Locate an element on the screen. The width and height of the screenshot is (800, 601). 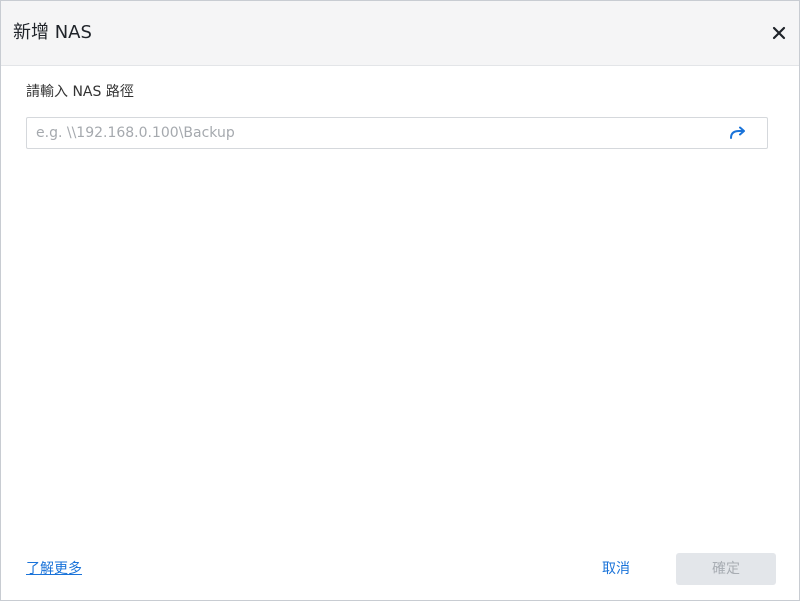
cancel-button: 取消 is located at coordinates (616, 569).